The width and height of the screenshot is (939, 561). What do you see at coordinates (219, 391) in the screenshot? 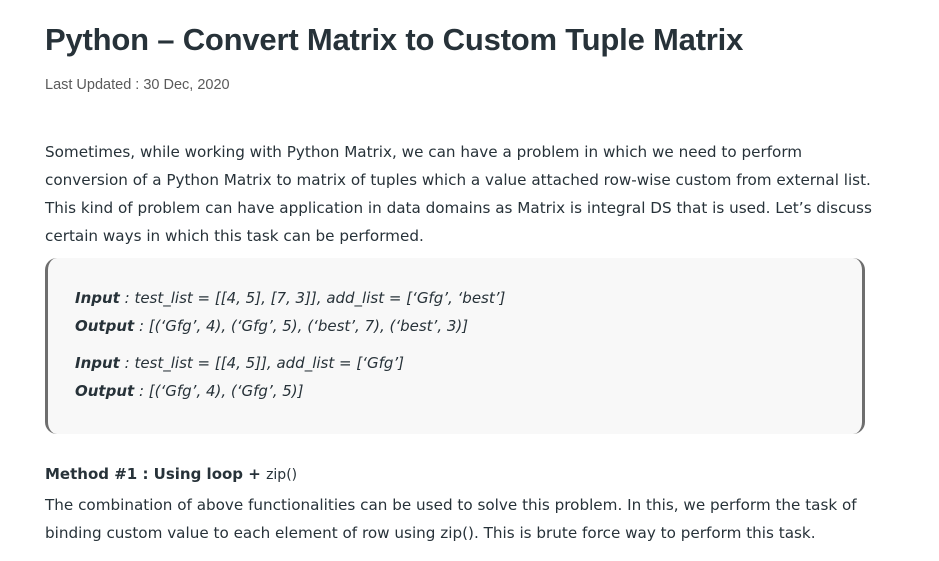
I see `output-value: : [(‘Gfg’, 4), (‘Gfg’, 5)]` at bounding box center [219, 391].